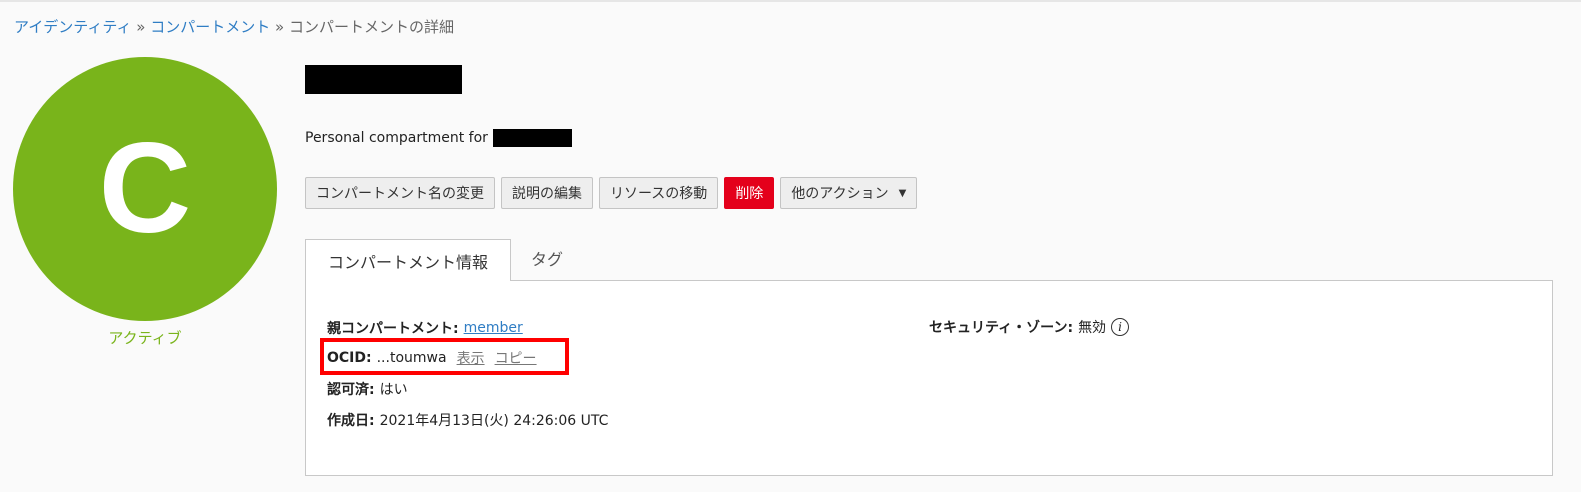 This screenshot has width=1581, height=492. I want to click on ocid-row: OCID: ...toumwa 表示 コピー, so click(432, 358).